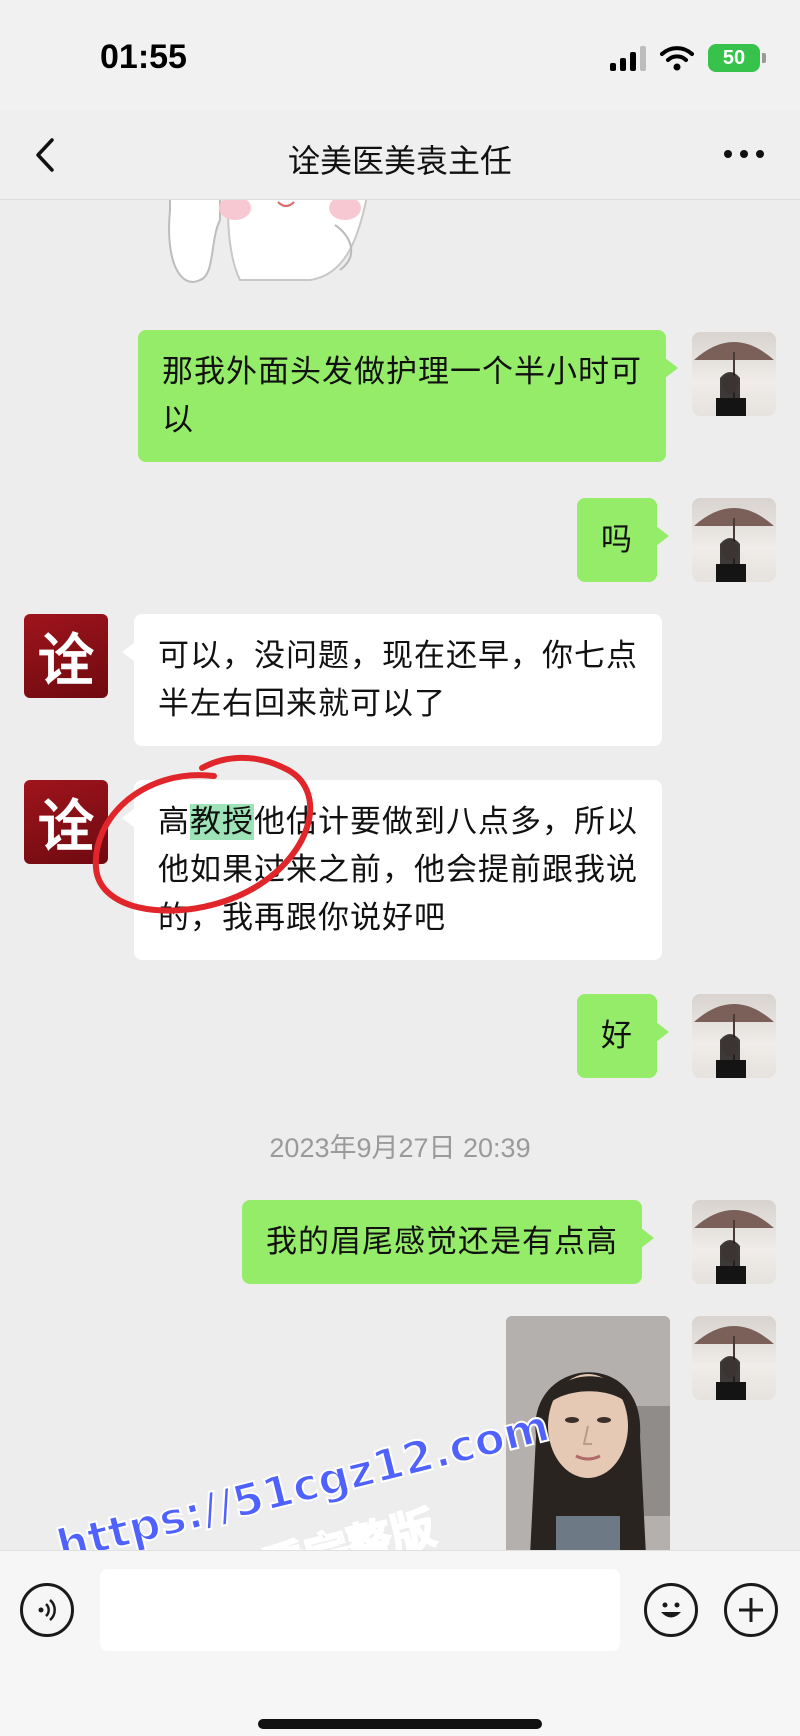 The image size is (800, 1736). Describe the element at coordinates (360, 1610) in the screenshot. I see `message-input` at that location.